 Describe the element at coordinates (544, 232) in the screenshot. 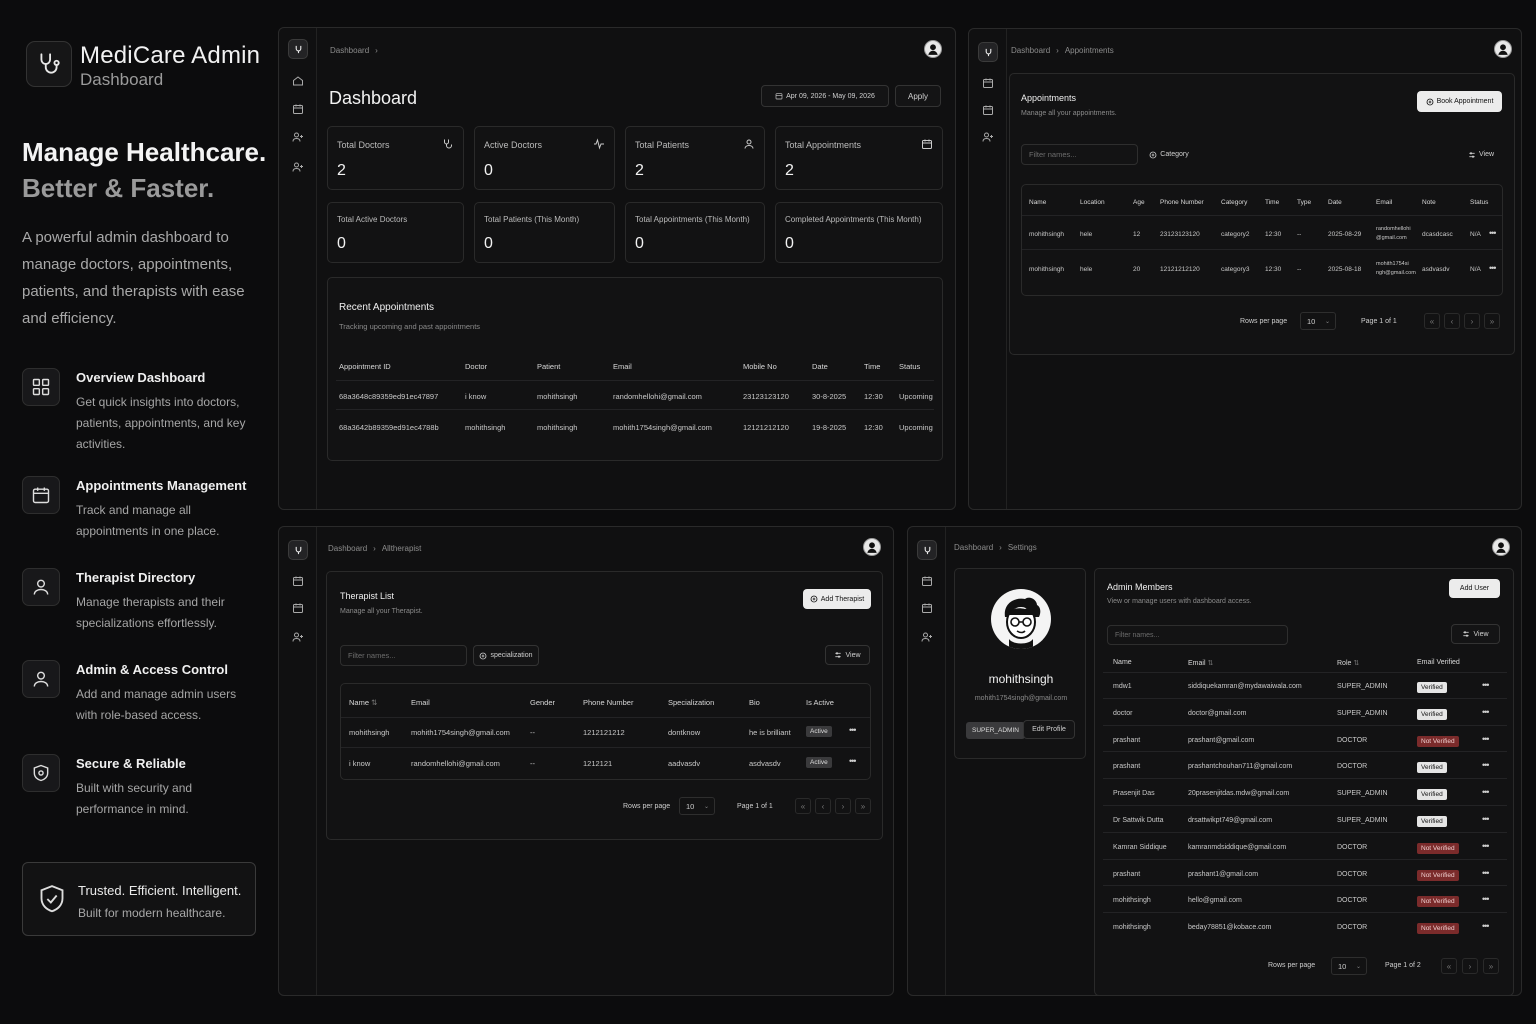

I see `stat-patients-month: Total Patients (This Month) 0` at that location.